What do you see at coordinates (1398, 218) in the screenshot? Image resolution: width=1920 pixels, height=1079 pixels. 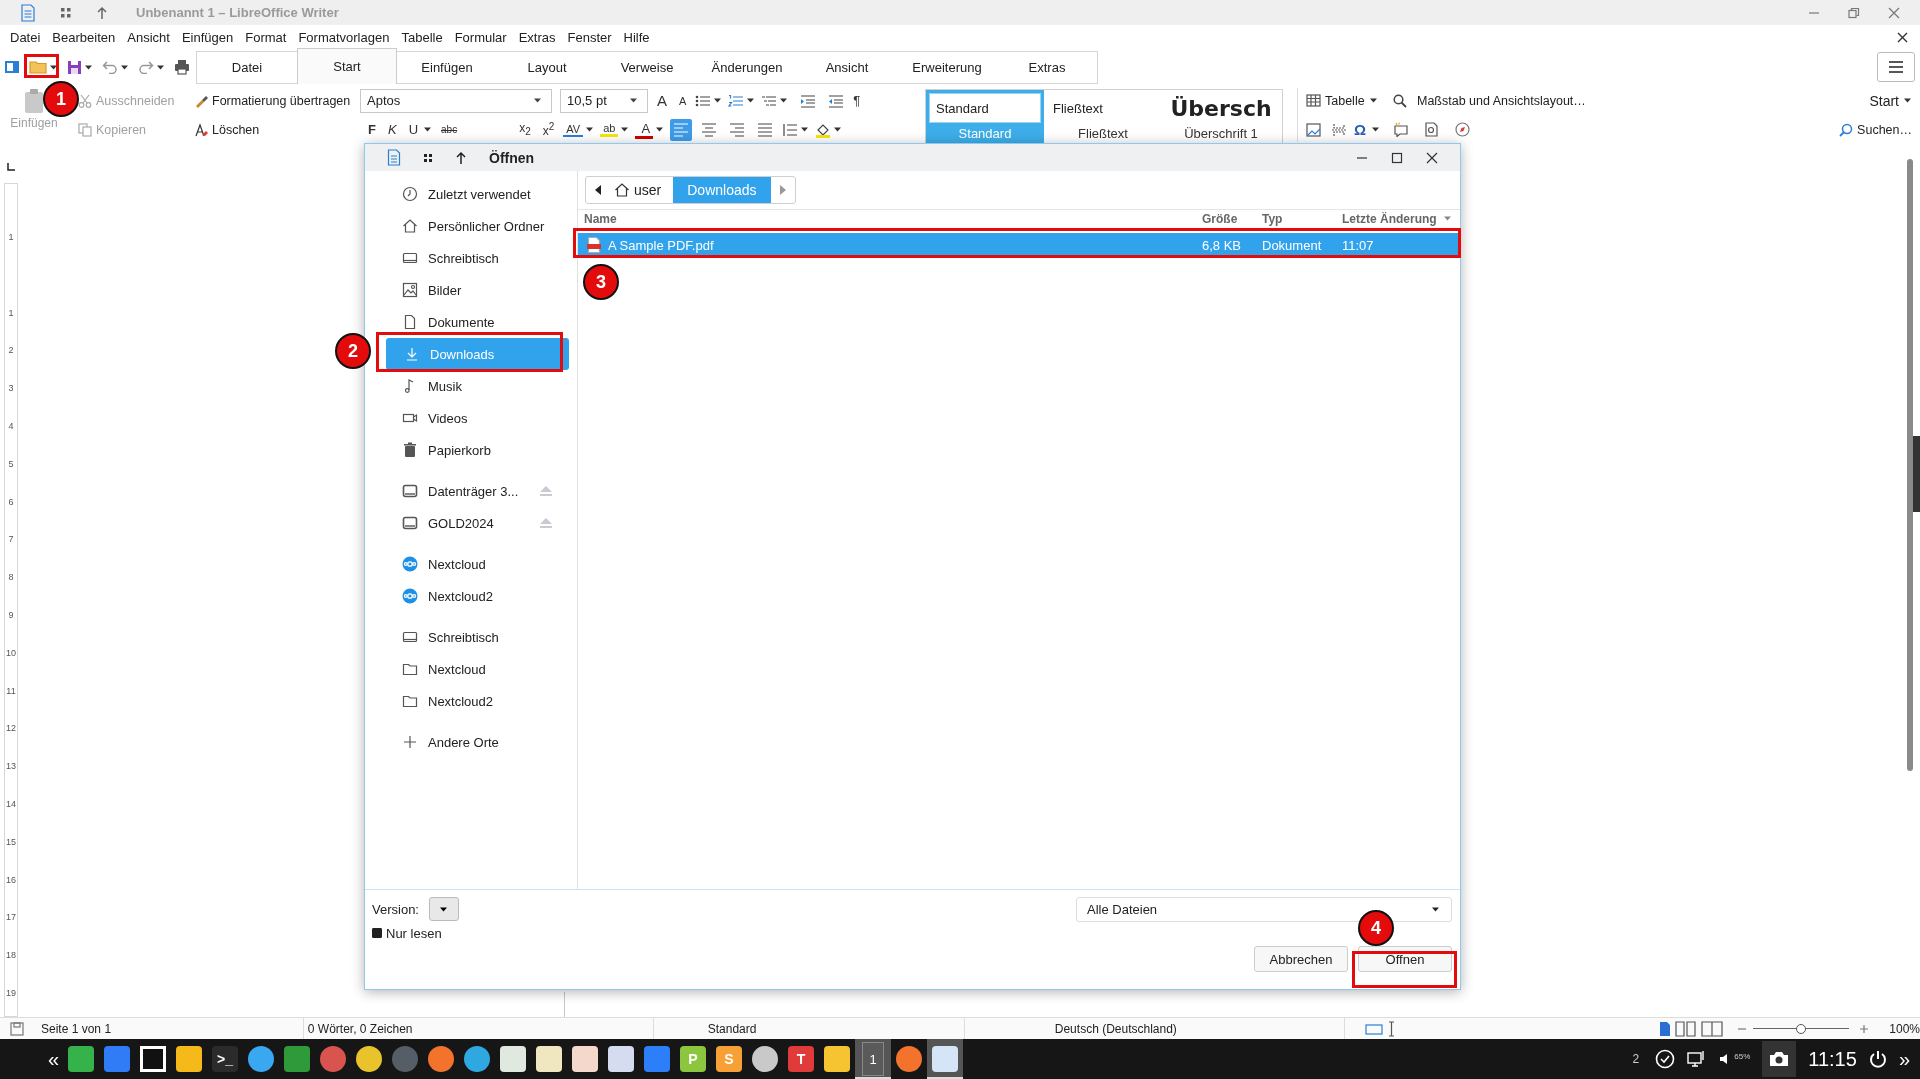 I see `column-header: Letzte Änderung` at bounding box center [1398, 218].